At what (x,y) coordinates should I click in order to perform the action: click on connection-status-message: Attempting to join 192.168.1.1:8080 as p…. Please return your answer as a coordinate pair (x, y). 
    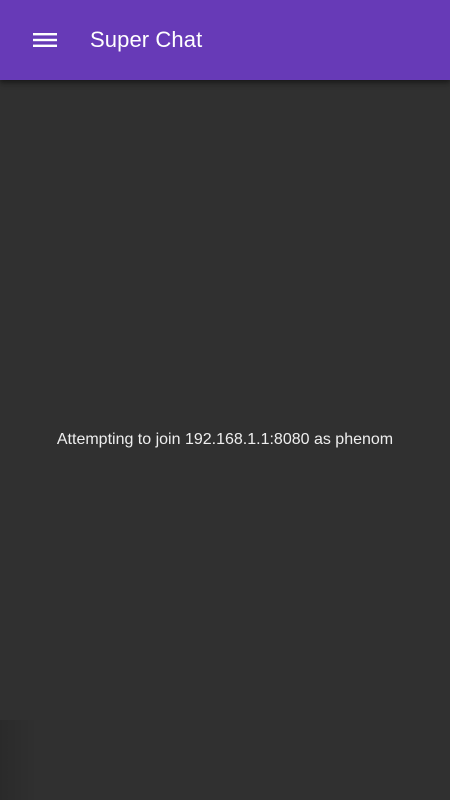
    Looking at the image, I should click on (225, 439).